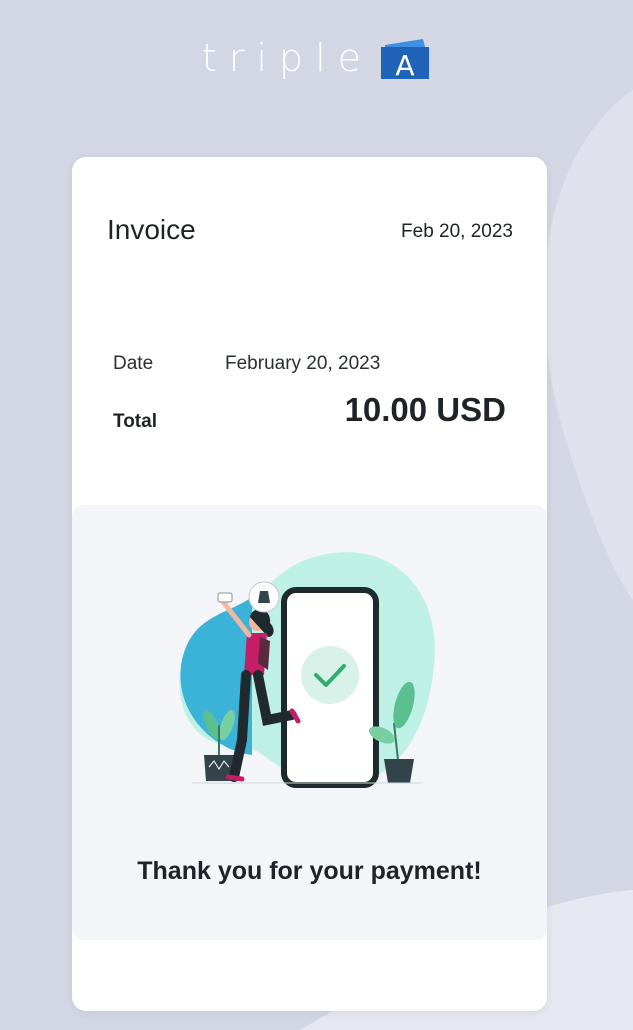  I want to click on logo-a-icon: A, so click(405, 59).